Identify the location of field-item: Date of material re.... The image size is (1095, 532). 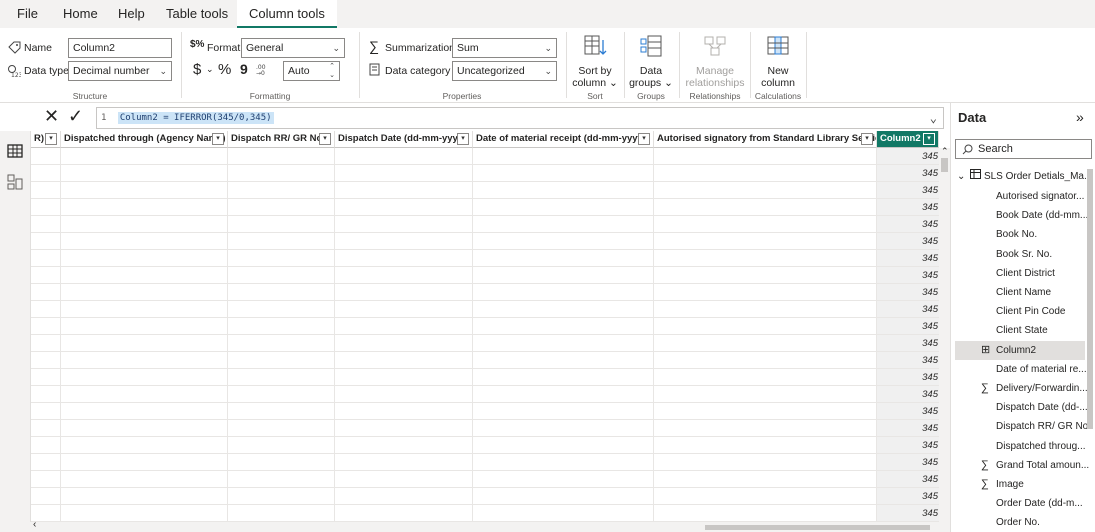
(1041, 369).